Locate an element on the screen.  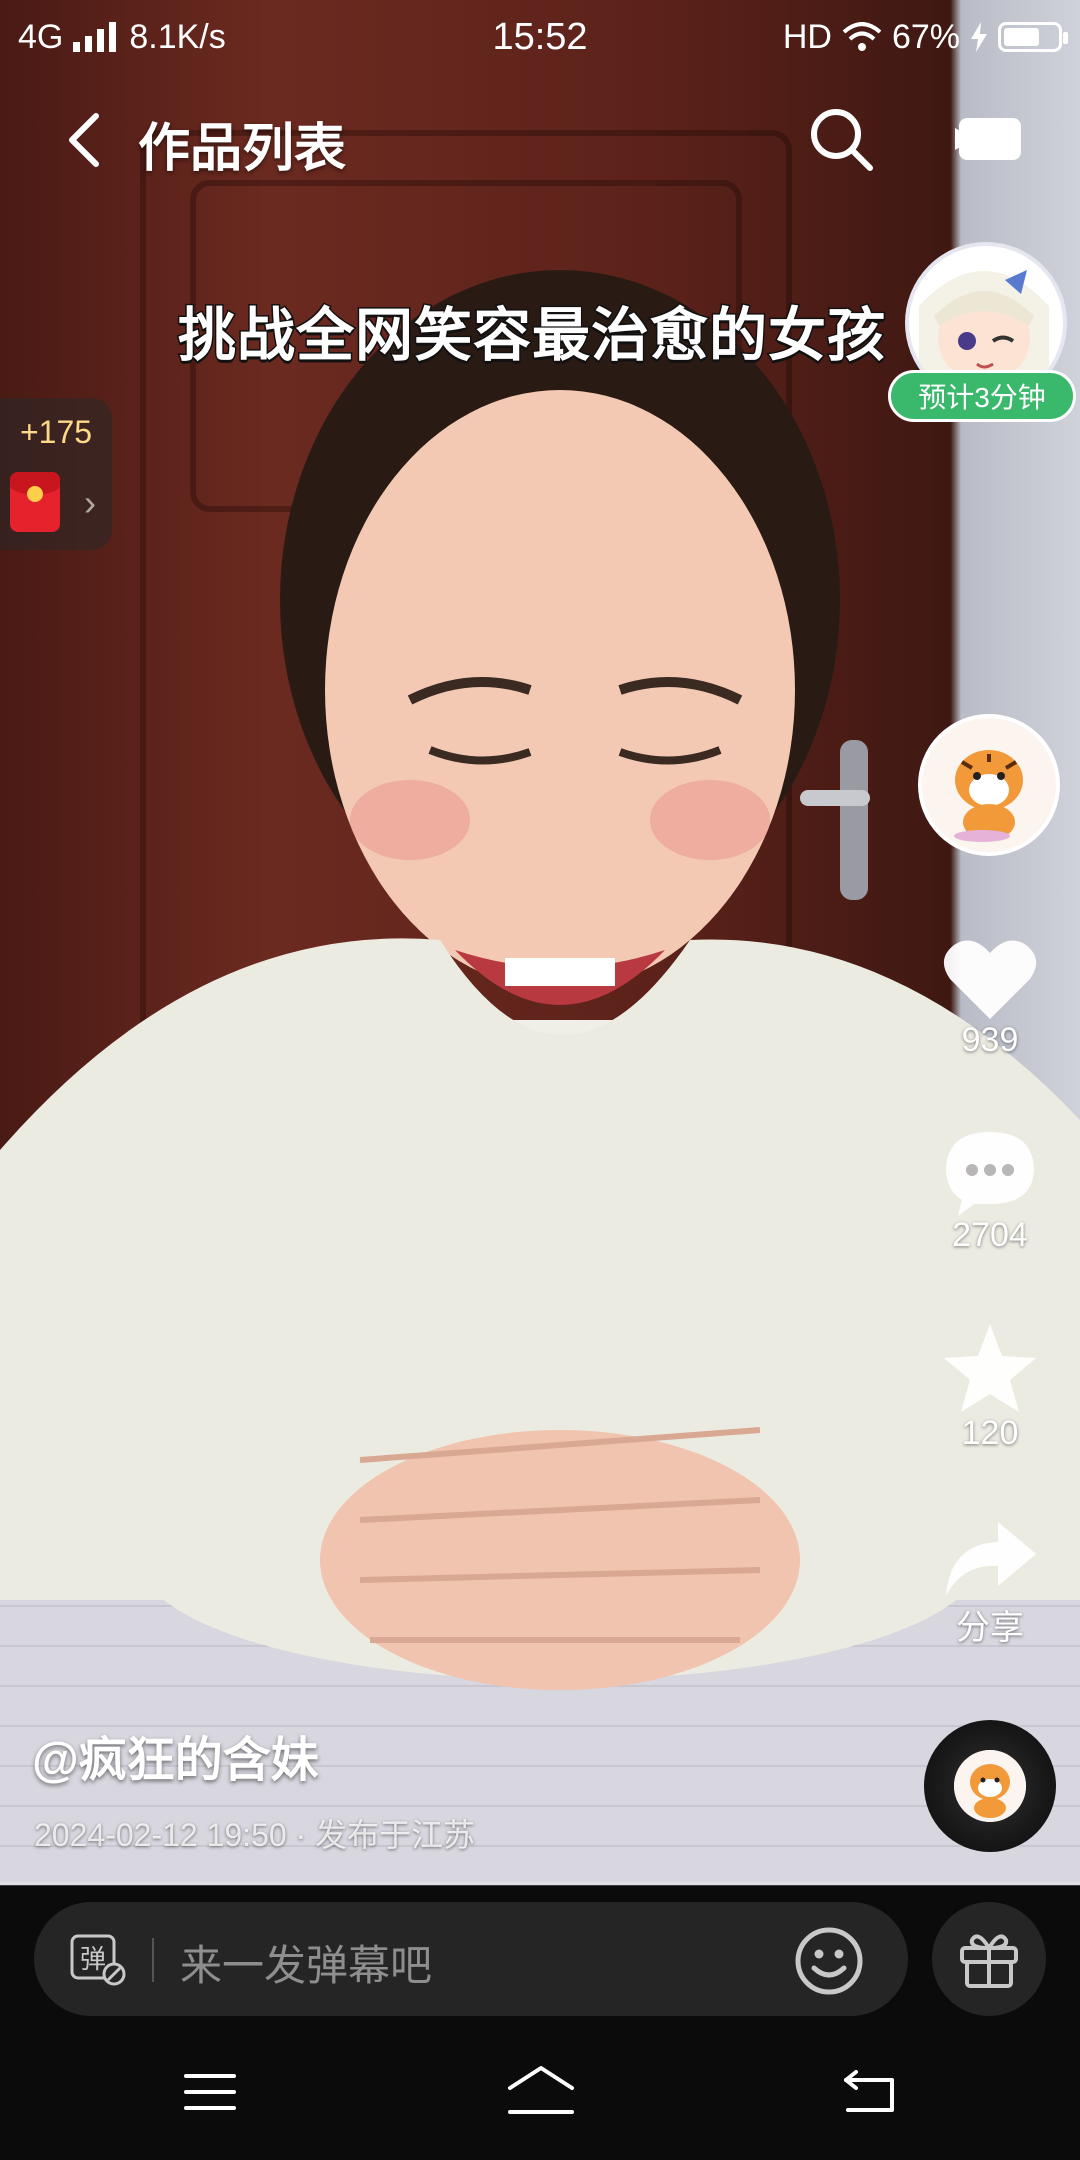
input-divider is located at coordinates (153, 1960).